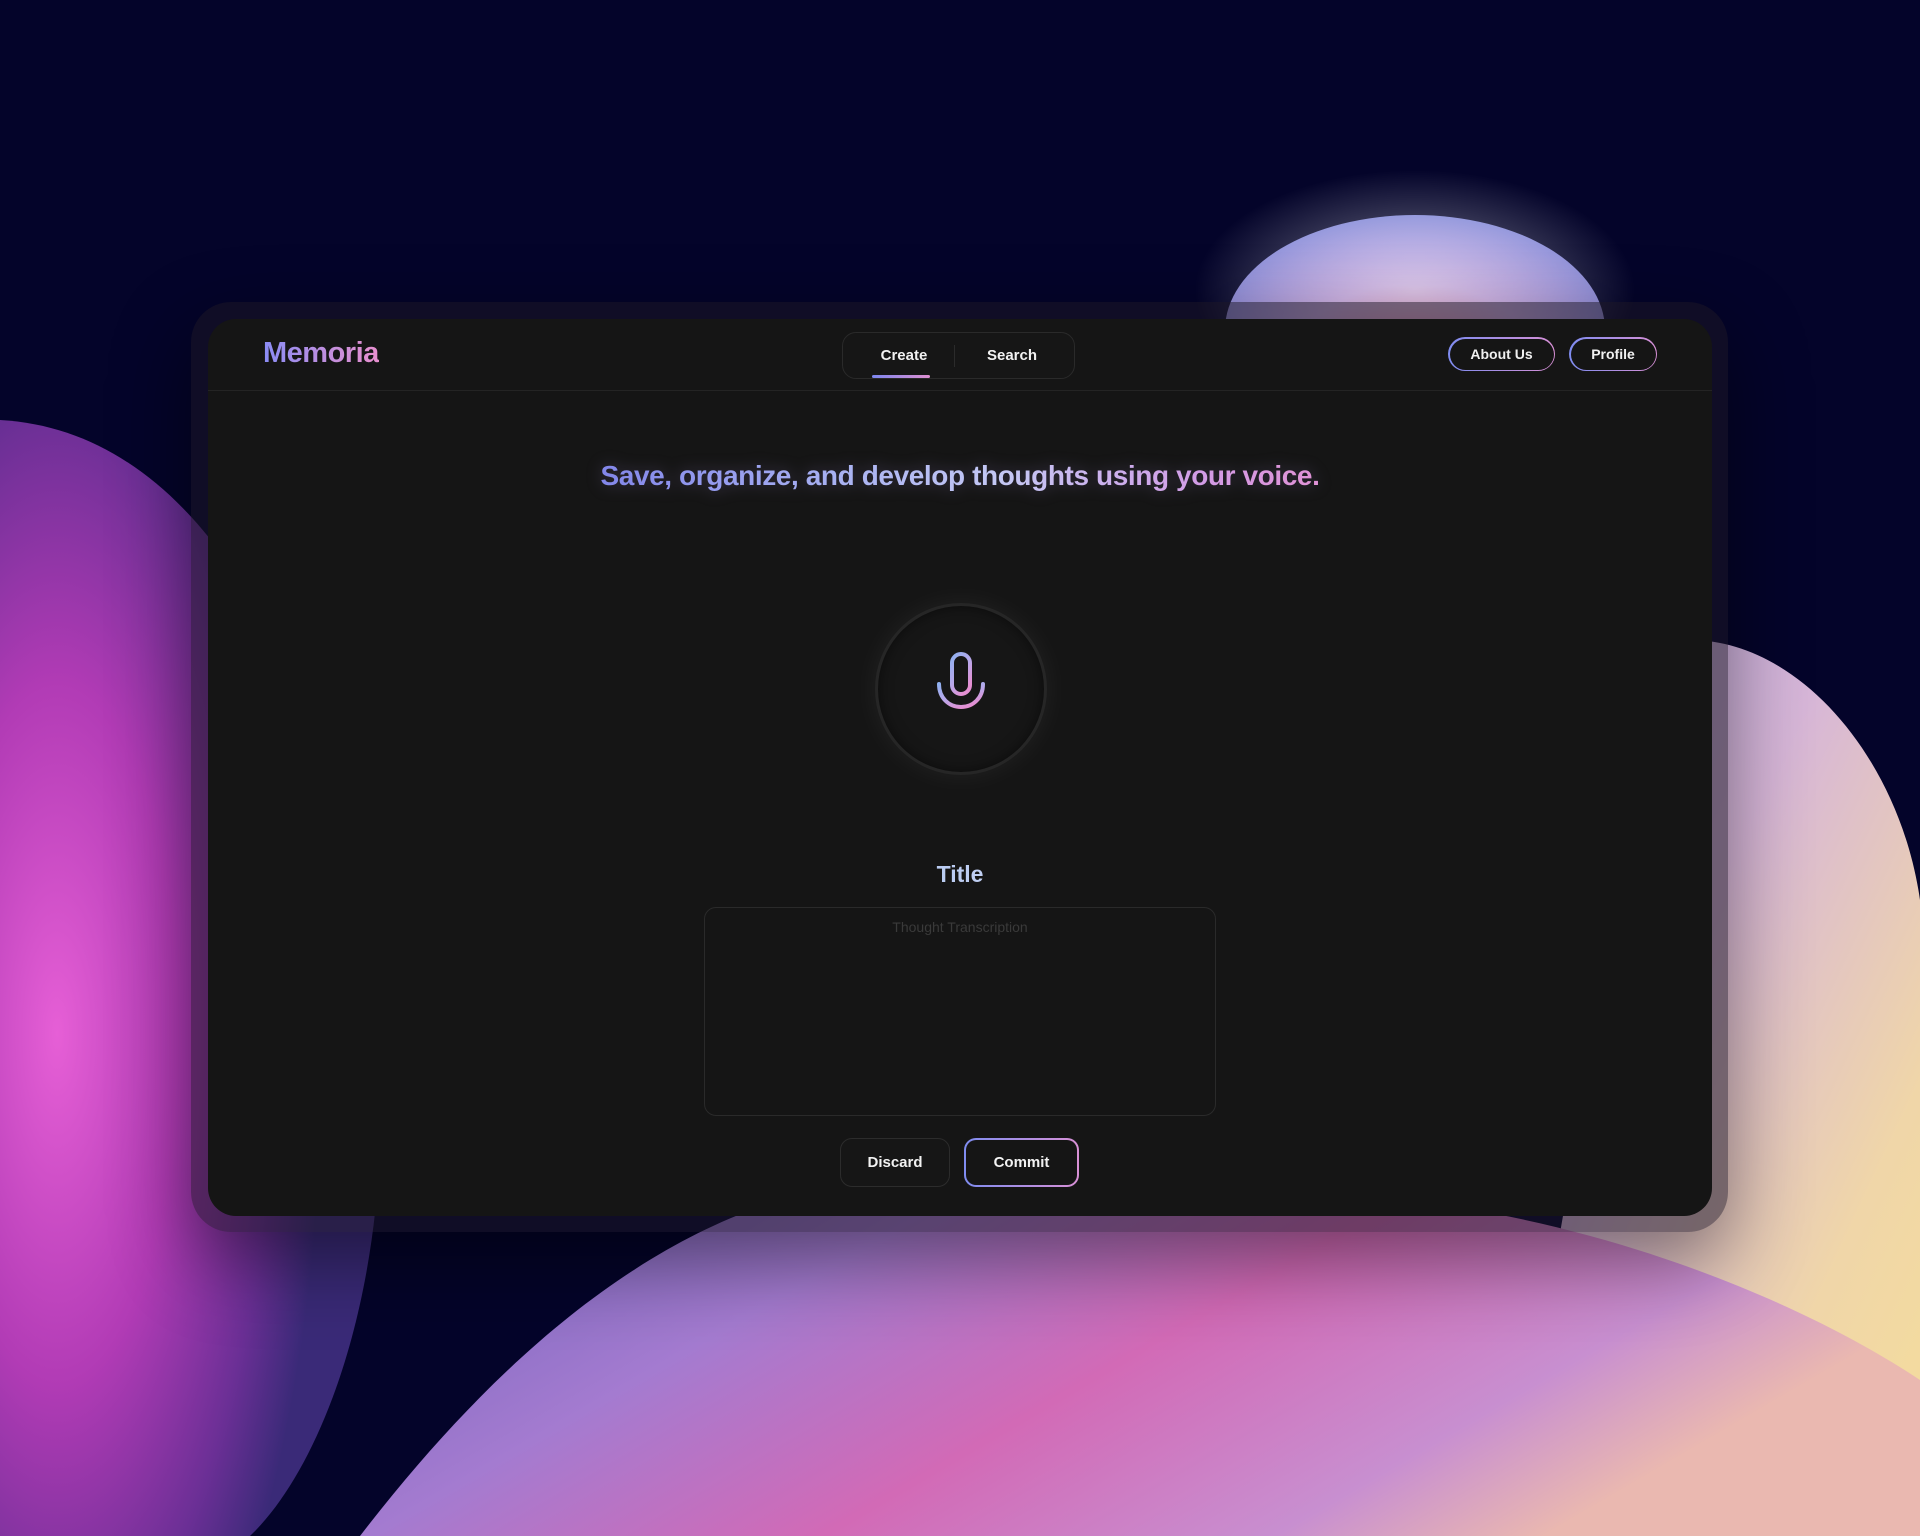  I want to click on mode-tabs: Create Search, so click(958, 355).